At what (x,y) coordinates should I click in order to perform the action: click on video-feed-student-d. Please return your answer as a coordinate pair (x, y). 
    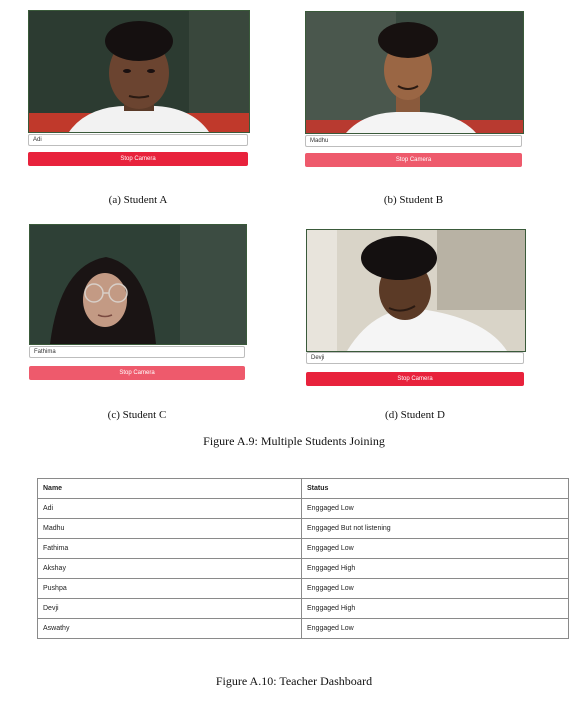
    Looking at the image, I should click on (416, 290).